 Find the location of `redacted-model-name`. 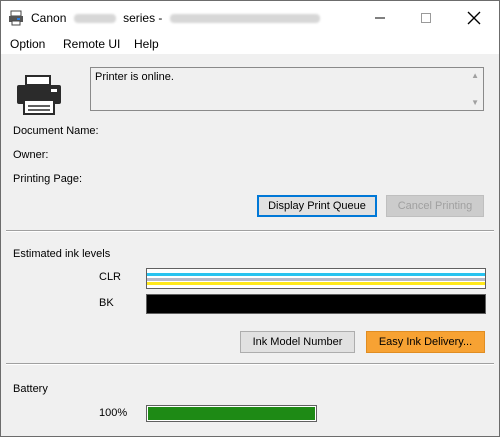

redacted-model-name is located at coordinates (94, 19).